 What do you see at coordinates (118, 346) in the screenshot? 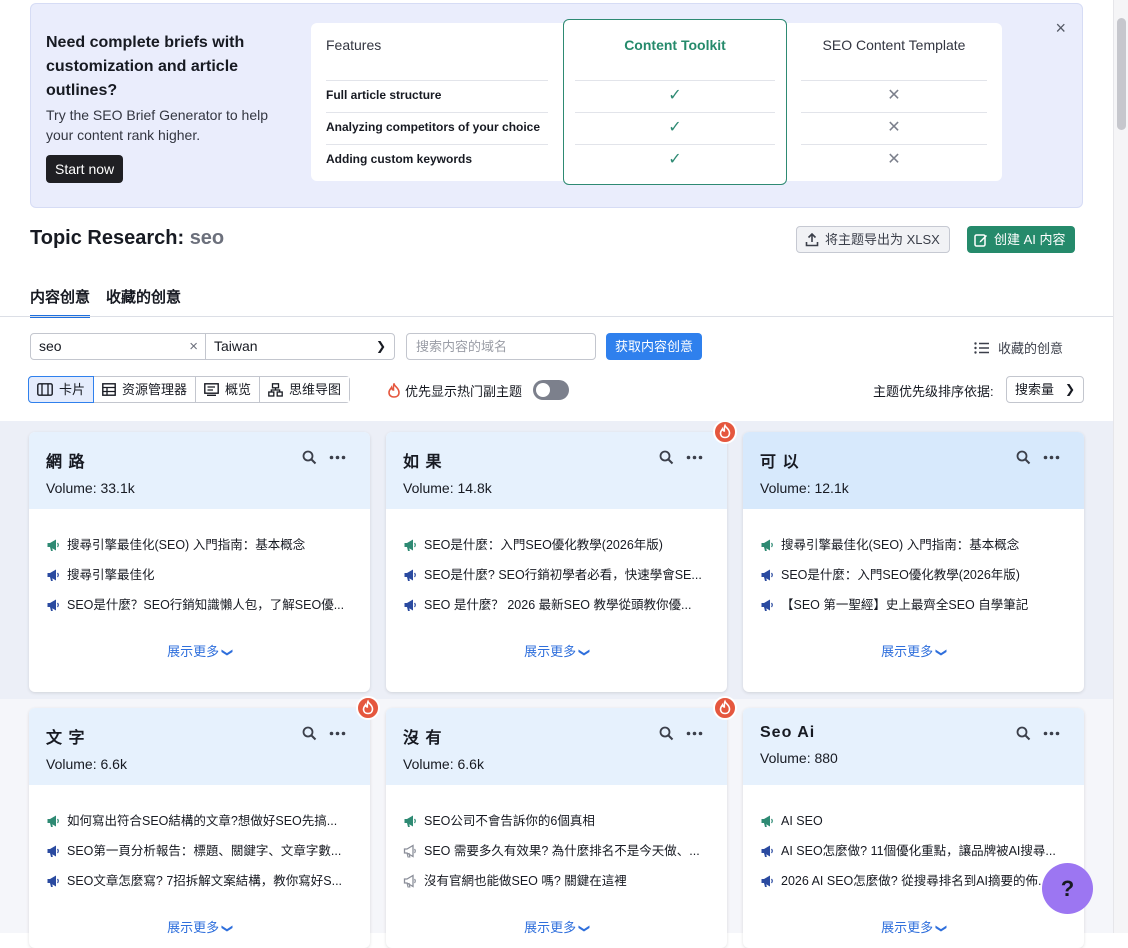
I see `topic-search-input: seo ×` at bounding box center [118, 346].